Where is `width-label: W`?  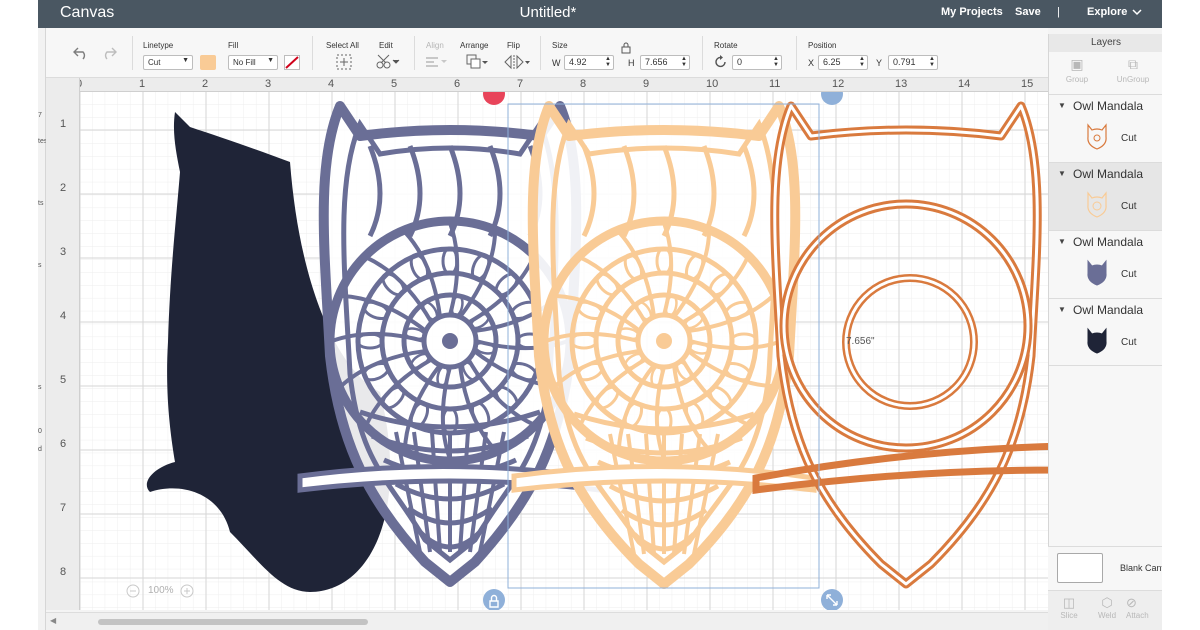 width-label: W is located at coordinates (556, 63).